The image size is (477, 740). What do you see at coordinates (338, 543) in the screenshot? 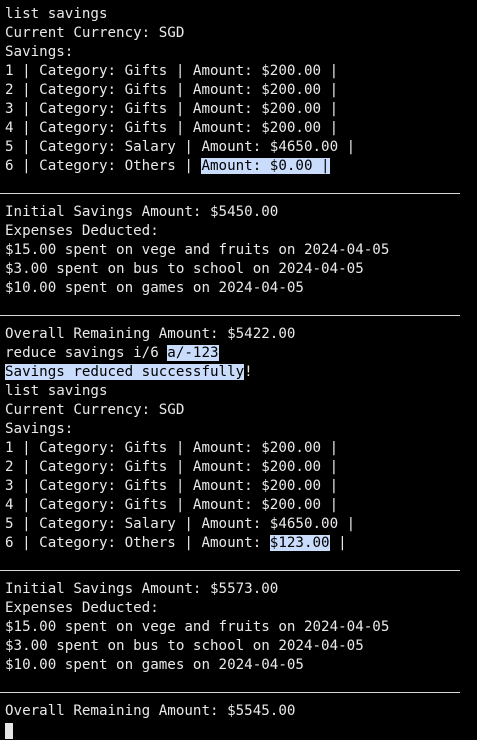
I see `savings-row-suffix: |` at bounding box center [338, 543].